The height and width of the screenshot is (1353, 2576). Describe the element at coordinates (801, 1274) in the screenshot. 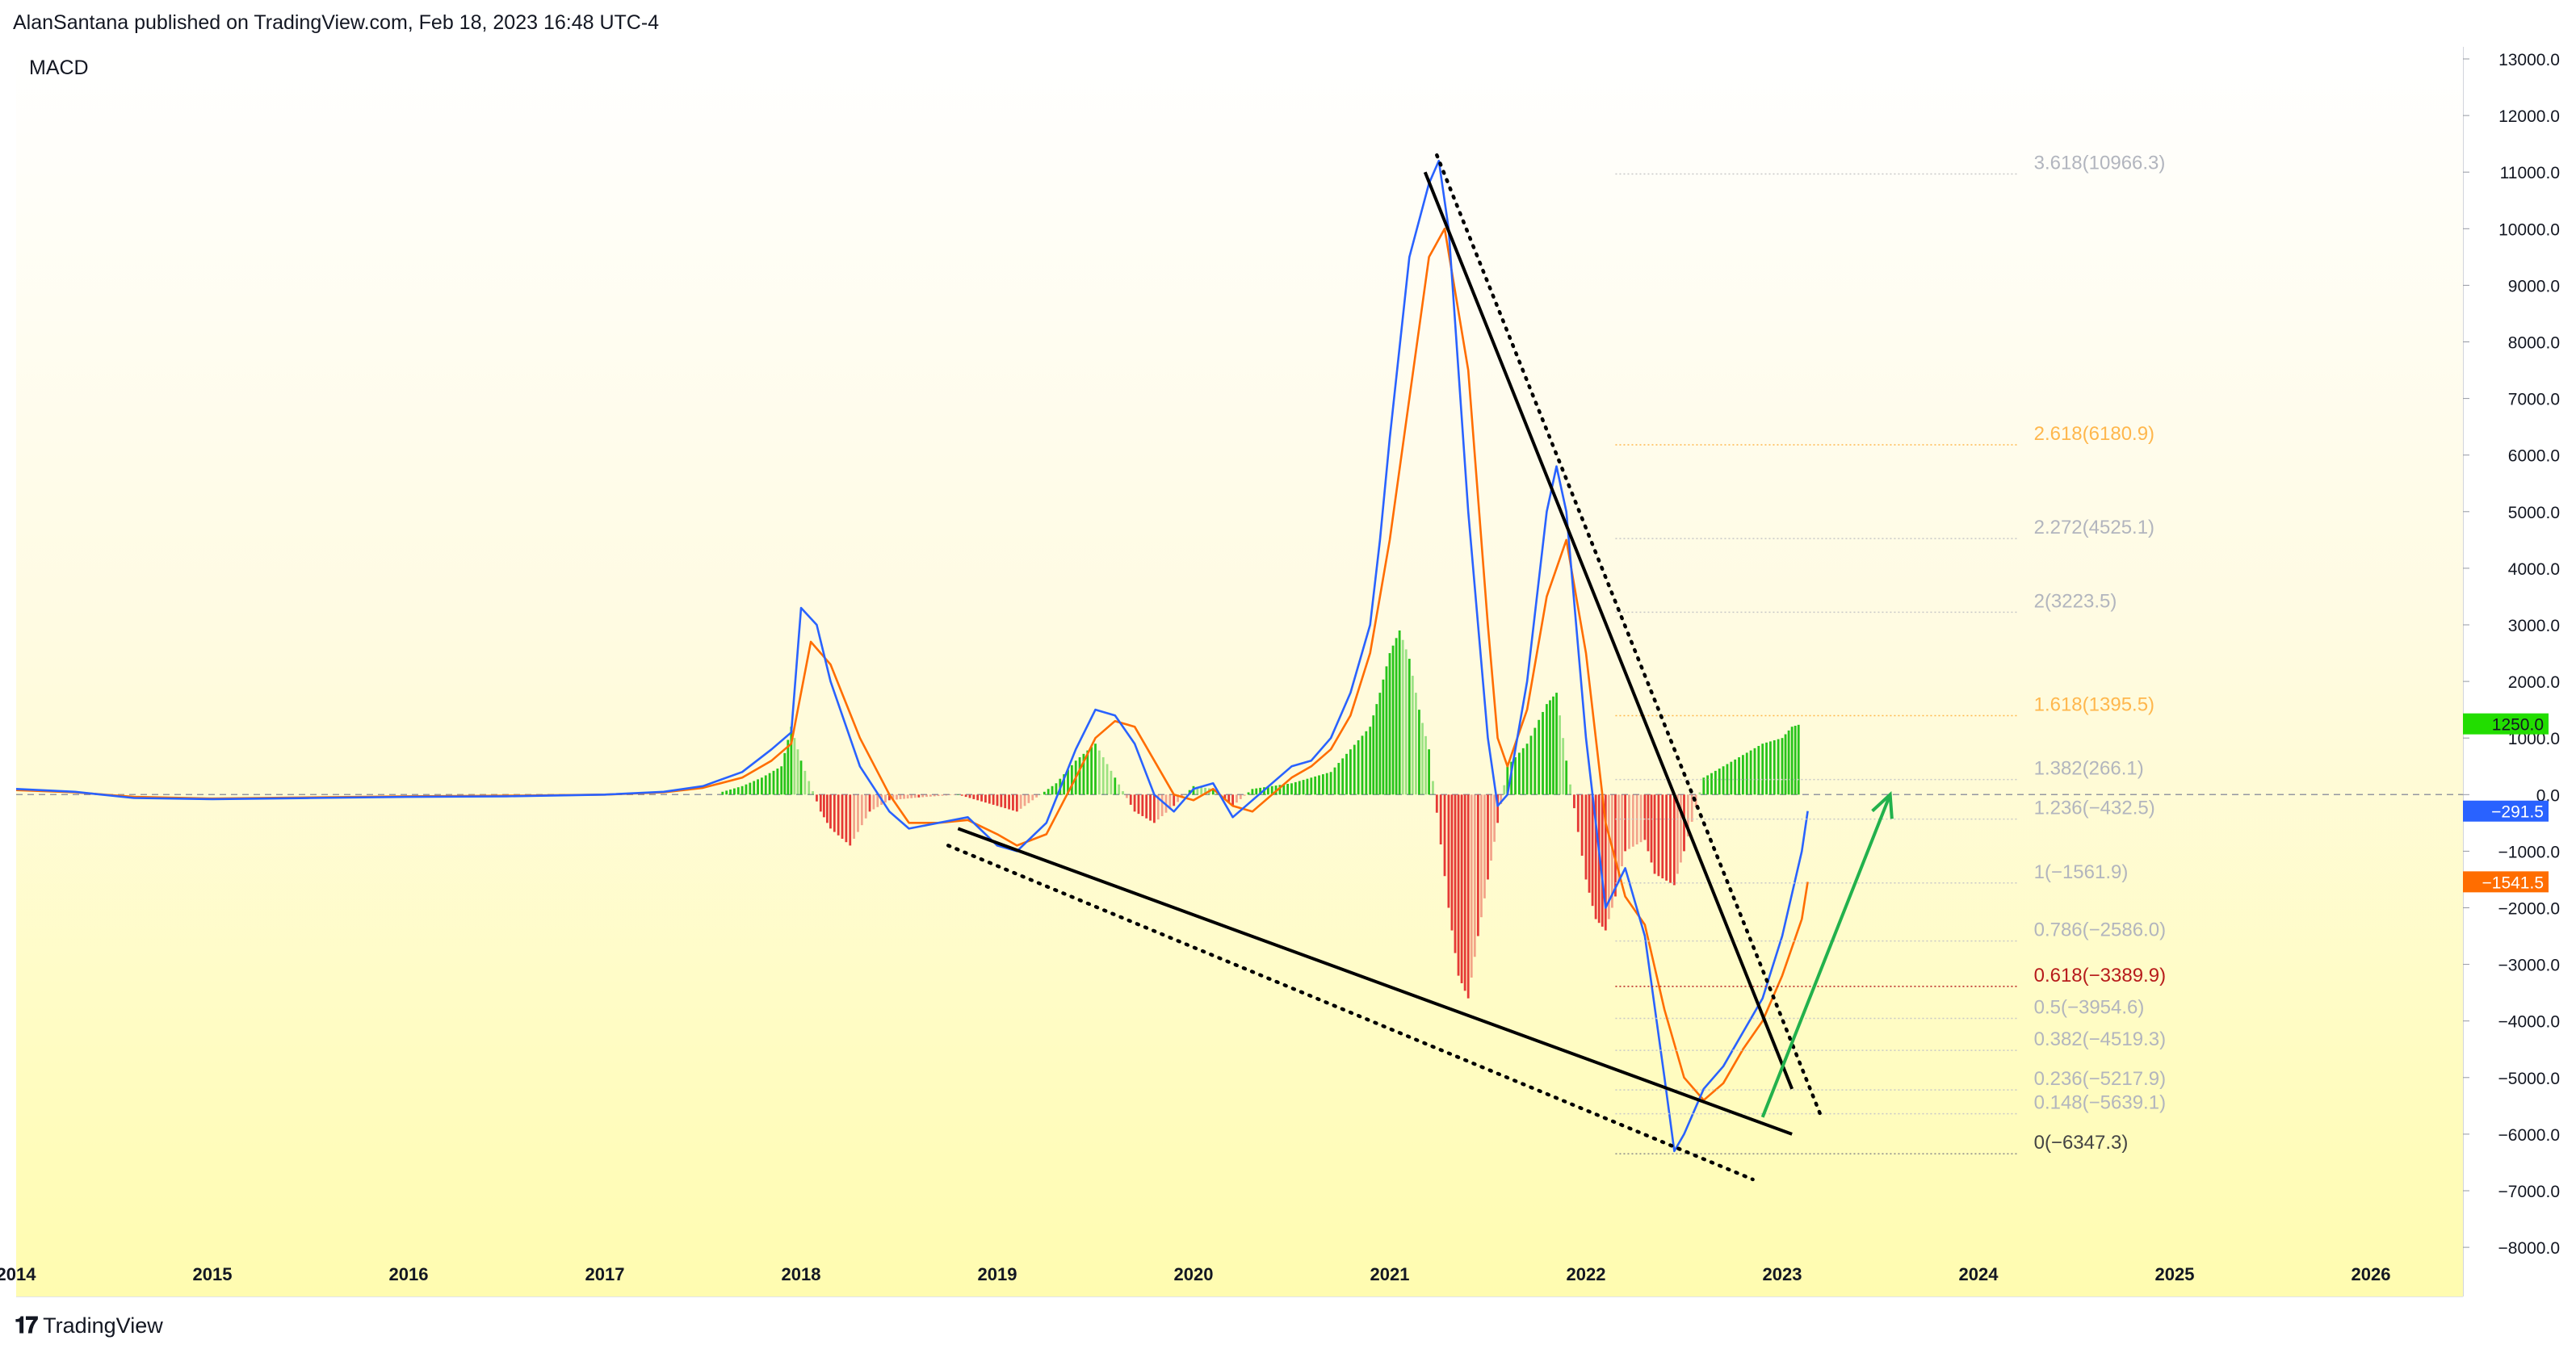

I see `x-tick-label: 2018` at that location.